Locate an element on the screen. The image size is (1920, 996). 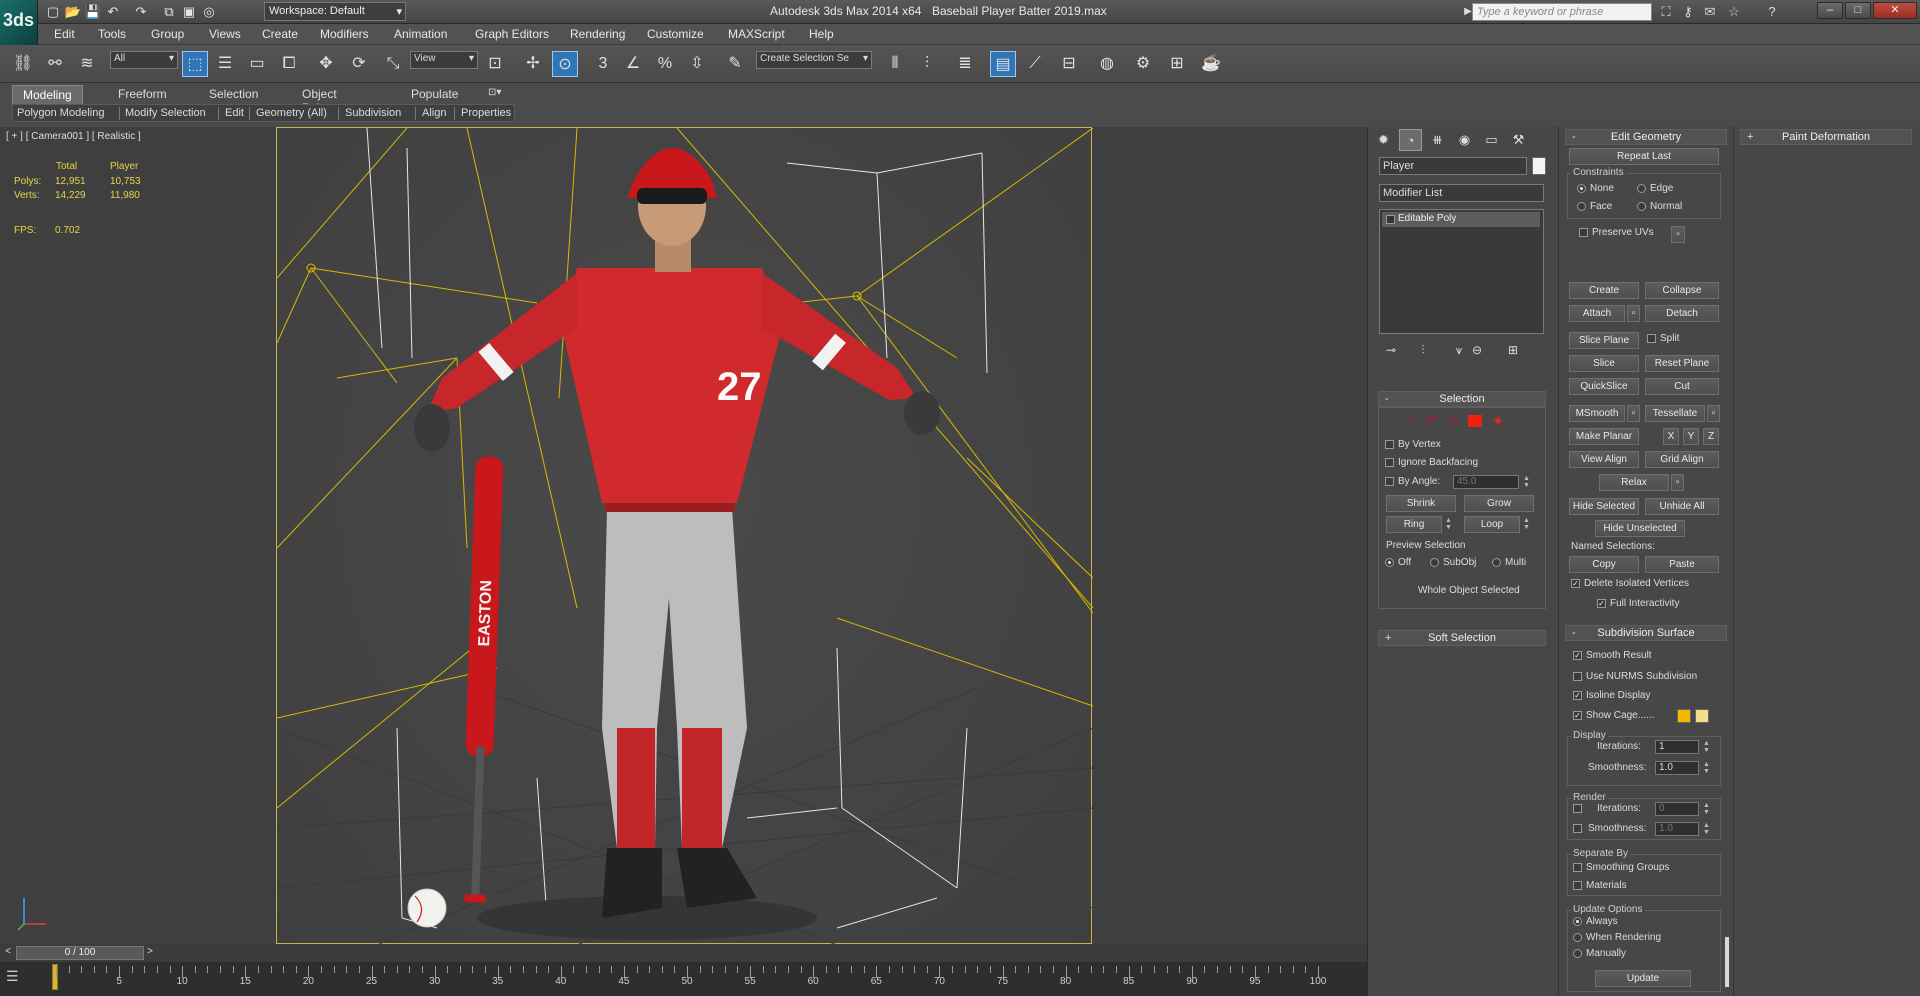
menu-graph-editors: Graph Editors is located at coordinates (512, 34).